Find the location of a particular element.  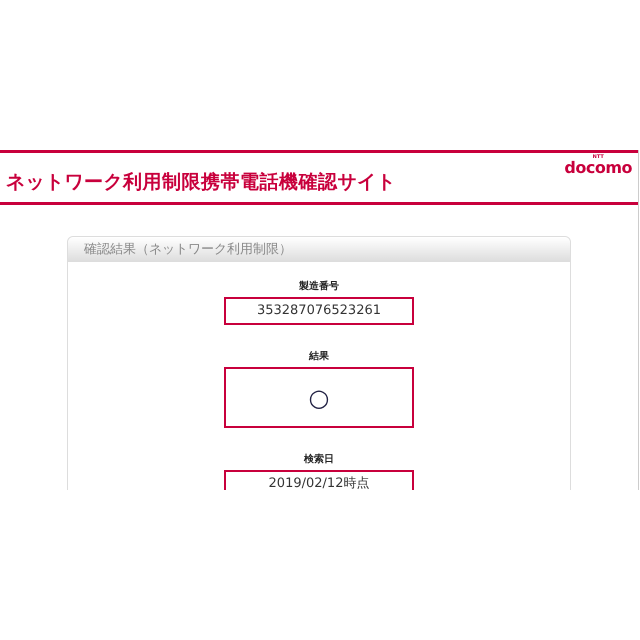

field-label: 結果 is located at coordinates (319, 356).